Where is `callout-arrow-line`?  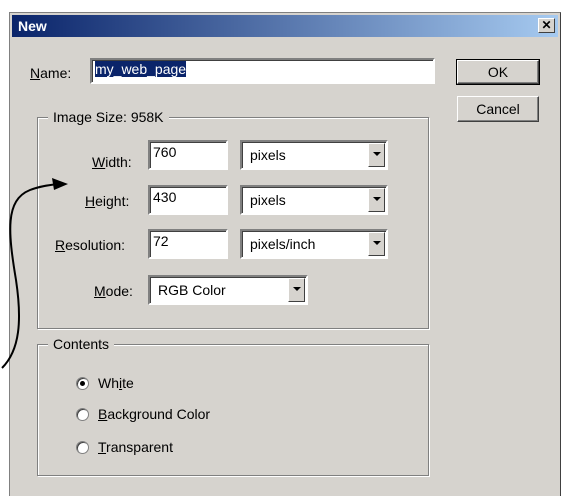 callout-arrow-line is located at coordinates (30, 276).